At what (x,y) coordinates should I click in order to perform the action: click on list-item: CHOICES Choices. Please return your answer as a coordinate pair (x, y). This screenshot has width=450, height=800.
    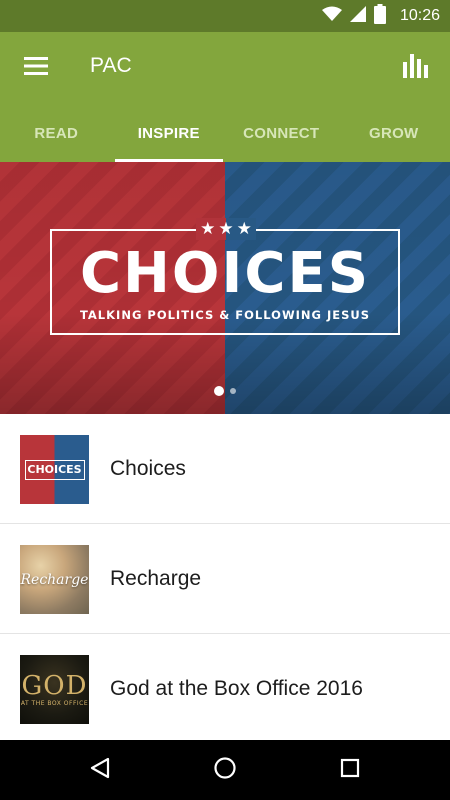
    Looking at the image, I should click on (225, 469).